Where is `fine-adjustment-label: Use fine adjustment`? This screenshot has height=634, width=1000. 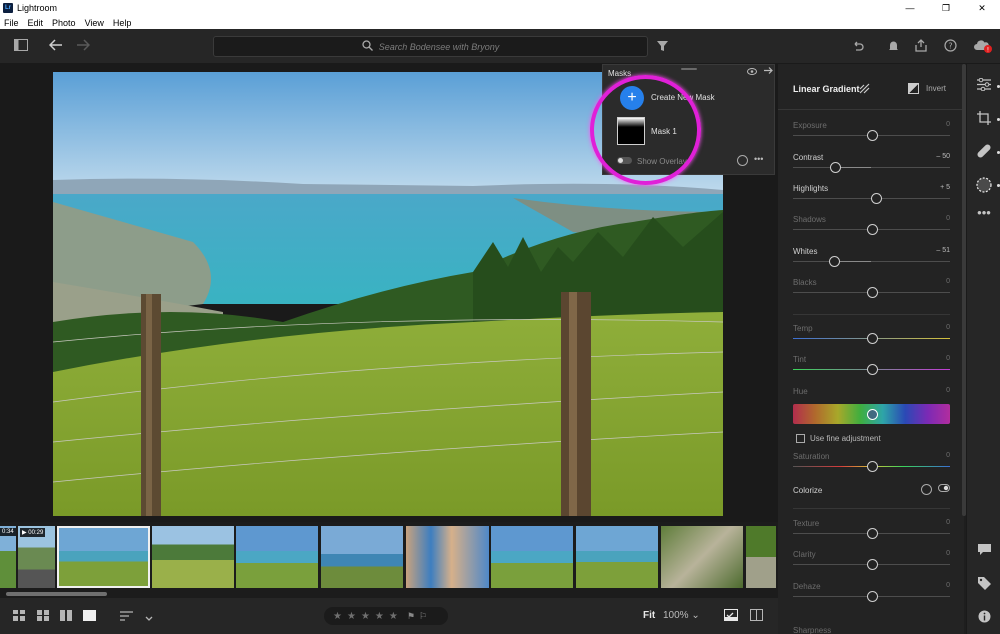
fine-adjustment-label: Use fine adjustment is located at coordinates (845, 438).